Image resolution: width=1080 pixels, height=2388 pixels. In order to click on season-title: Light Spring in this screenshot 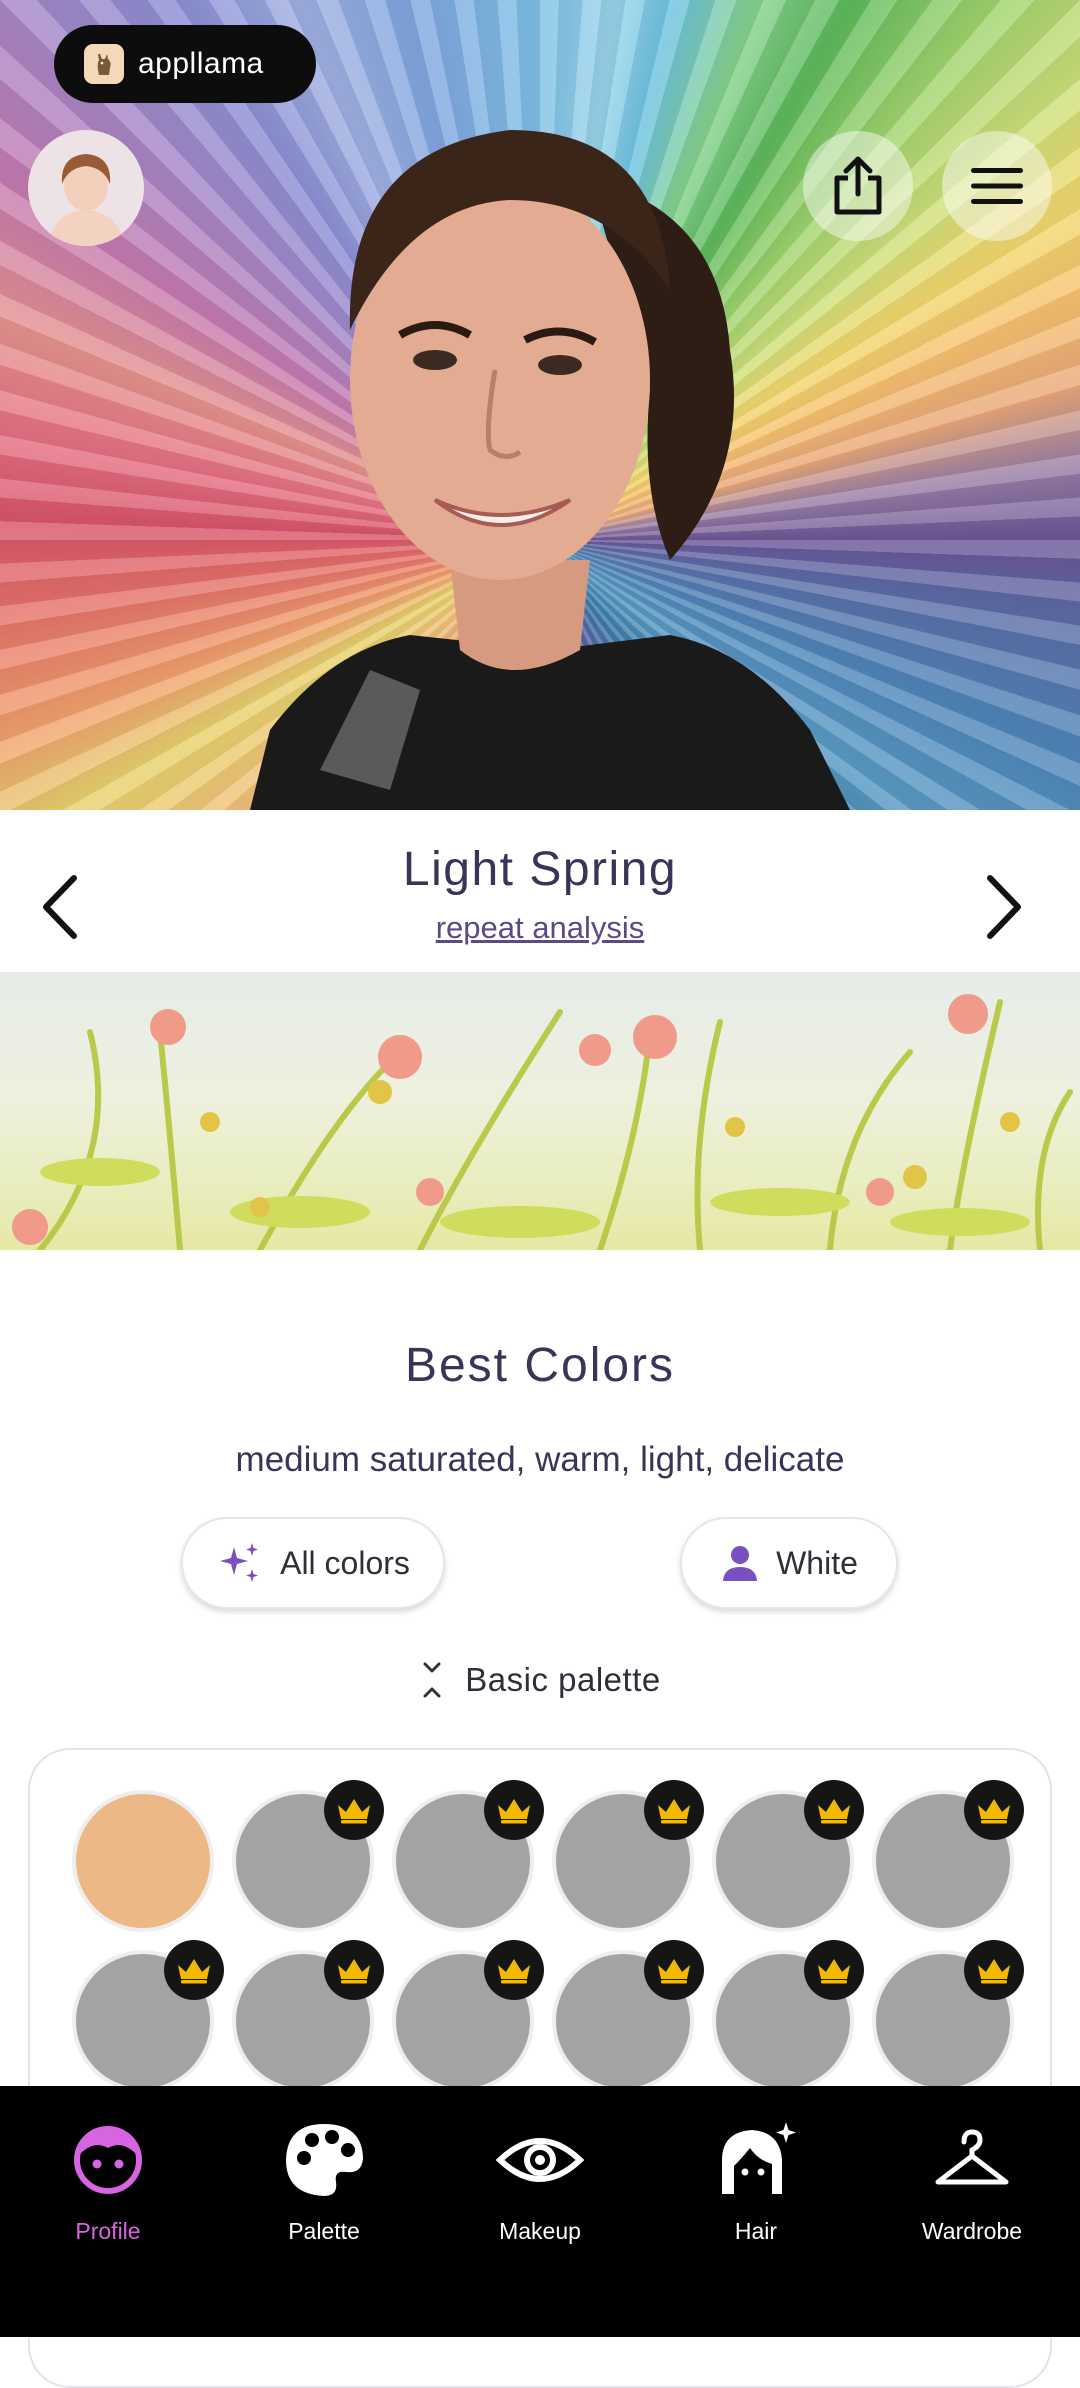, I will do `click(540, 869)`.